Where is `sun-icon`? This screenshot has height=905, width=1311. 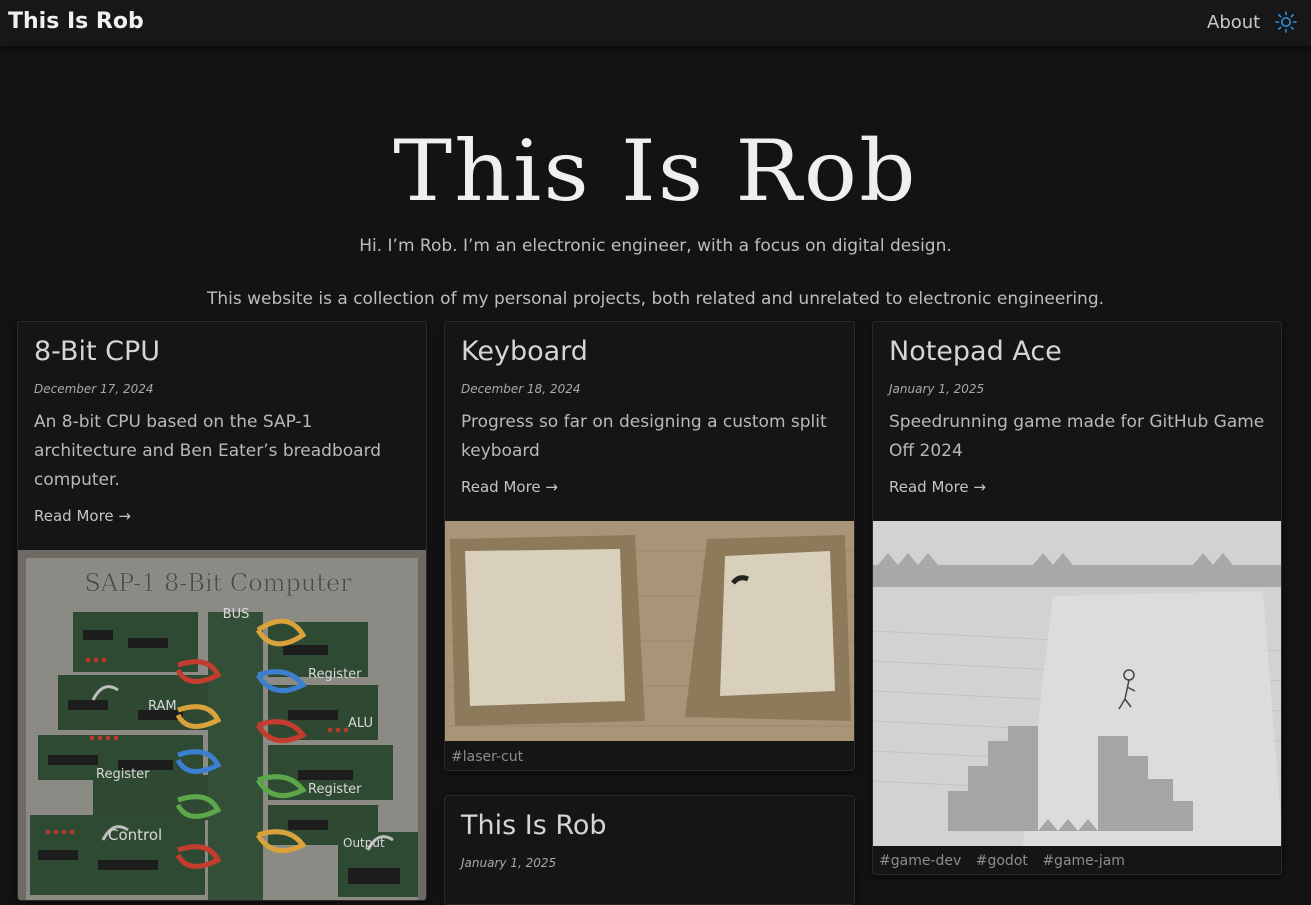
sun-icon is located at coordinates (1286, 22).